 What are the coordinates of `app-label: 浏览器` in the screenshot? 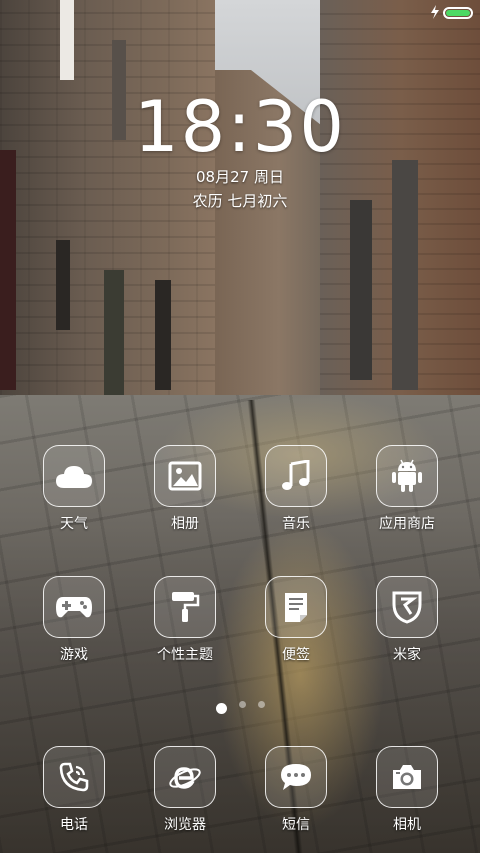 It's located at (185, 825).